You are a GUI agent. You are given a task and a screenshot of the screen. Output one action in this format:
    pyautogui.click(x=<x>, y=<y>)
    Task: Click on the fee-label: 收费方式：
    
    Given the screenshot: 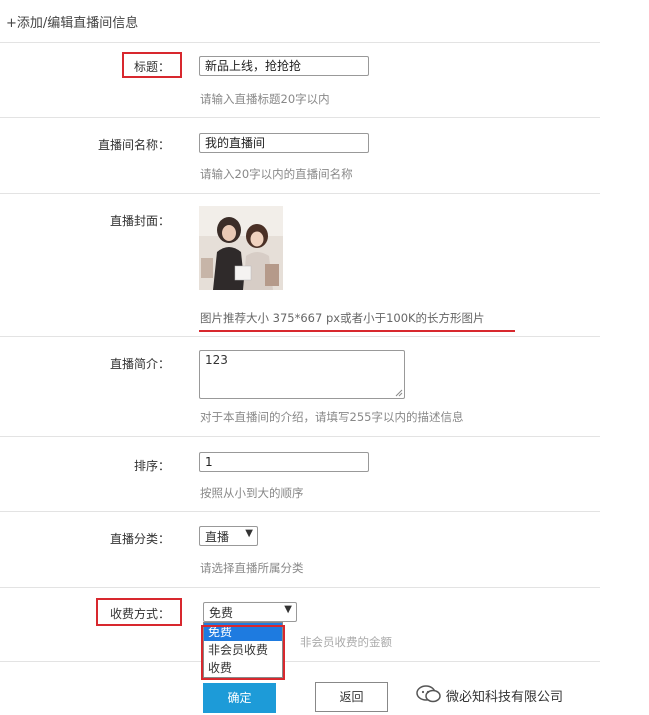 What is the action you would take?
    pyautogui.click(x=139, y=614)
    